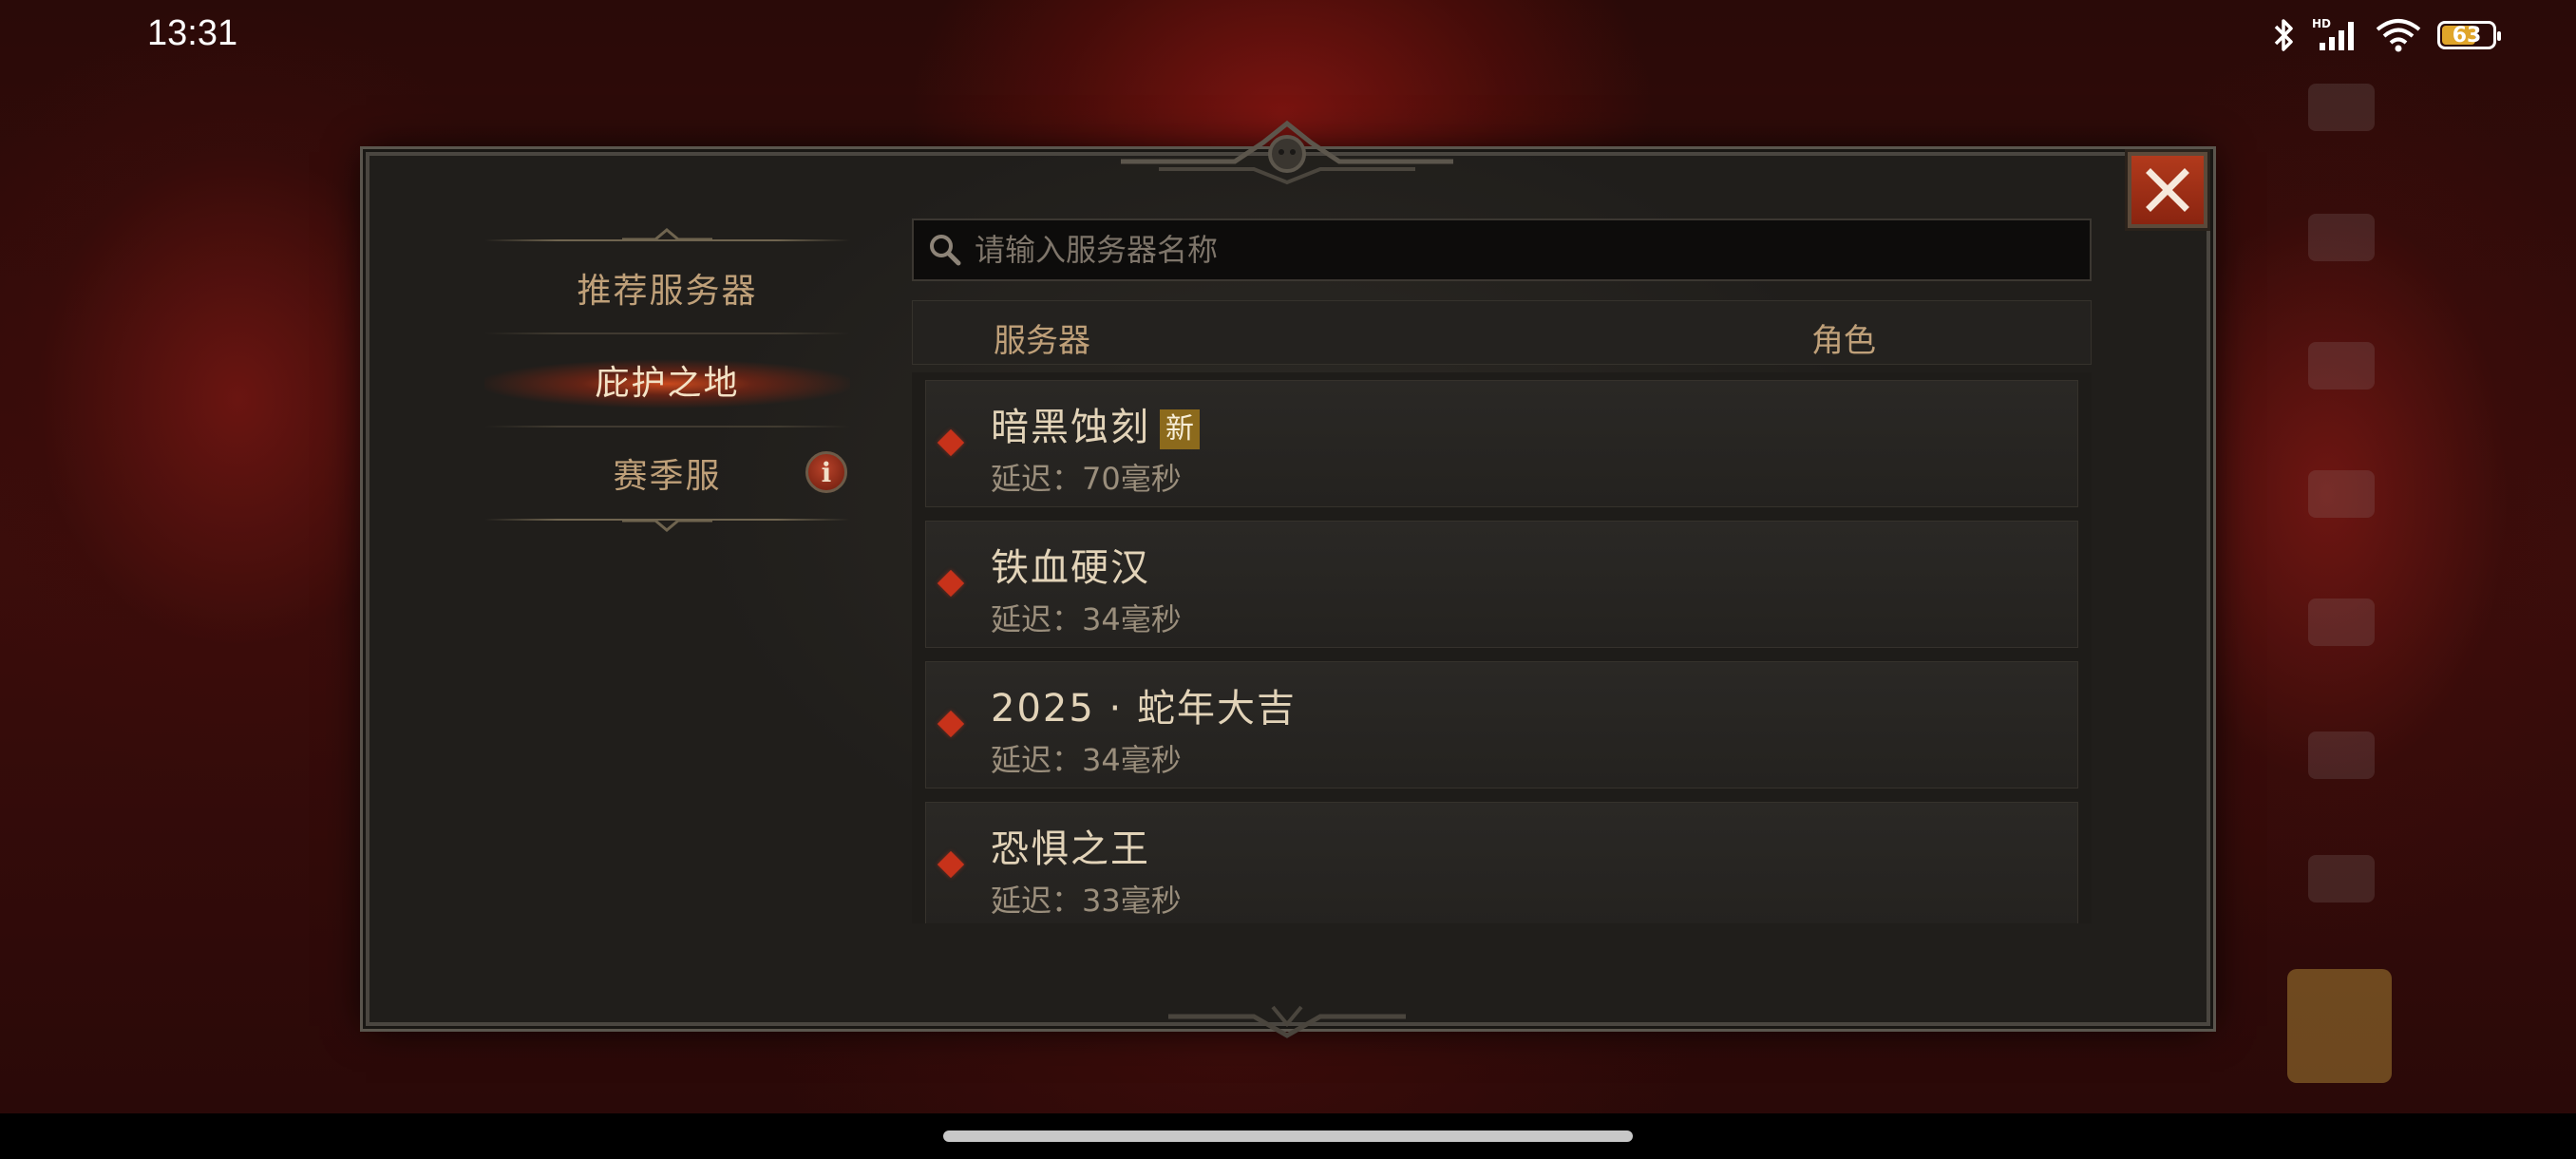 The height and width of the screenshot is (1159, 2576). Describe the element at coordinates (1042, 341) in the screenshot. I see `column-header-server: 服务器` at that location.